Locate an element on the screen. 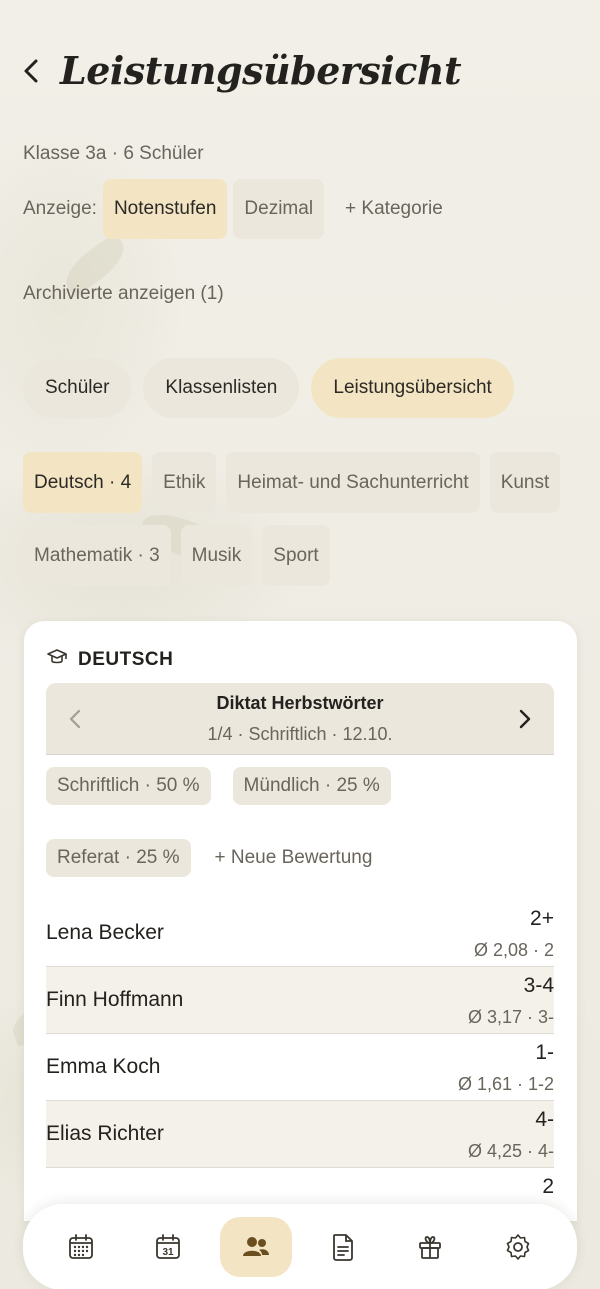 This screenshot has width=600, height=1289. gift-icon is located at coordinates (430, 1247).